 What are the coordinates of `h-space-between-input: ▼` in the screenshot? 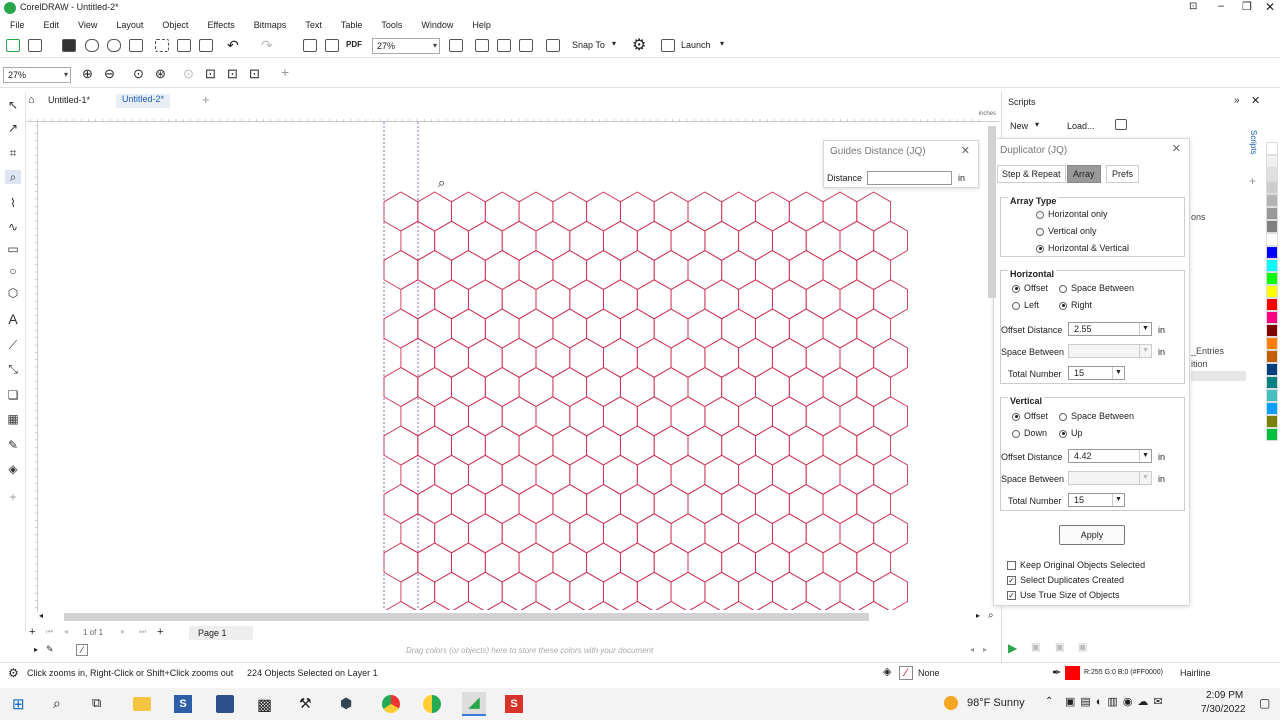 It's located at (1110, 351).